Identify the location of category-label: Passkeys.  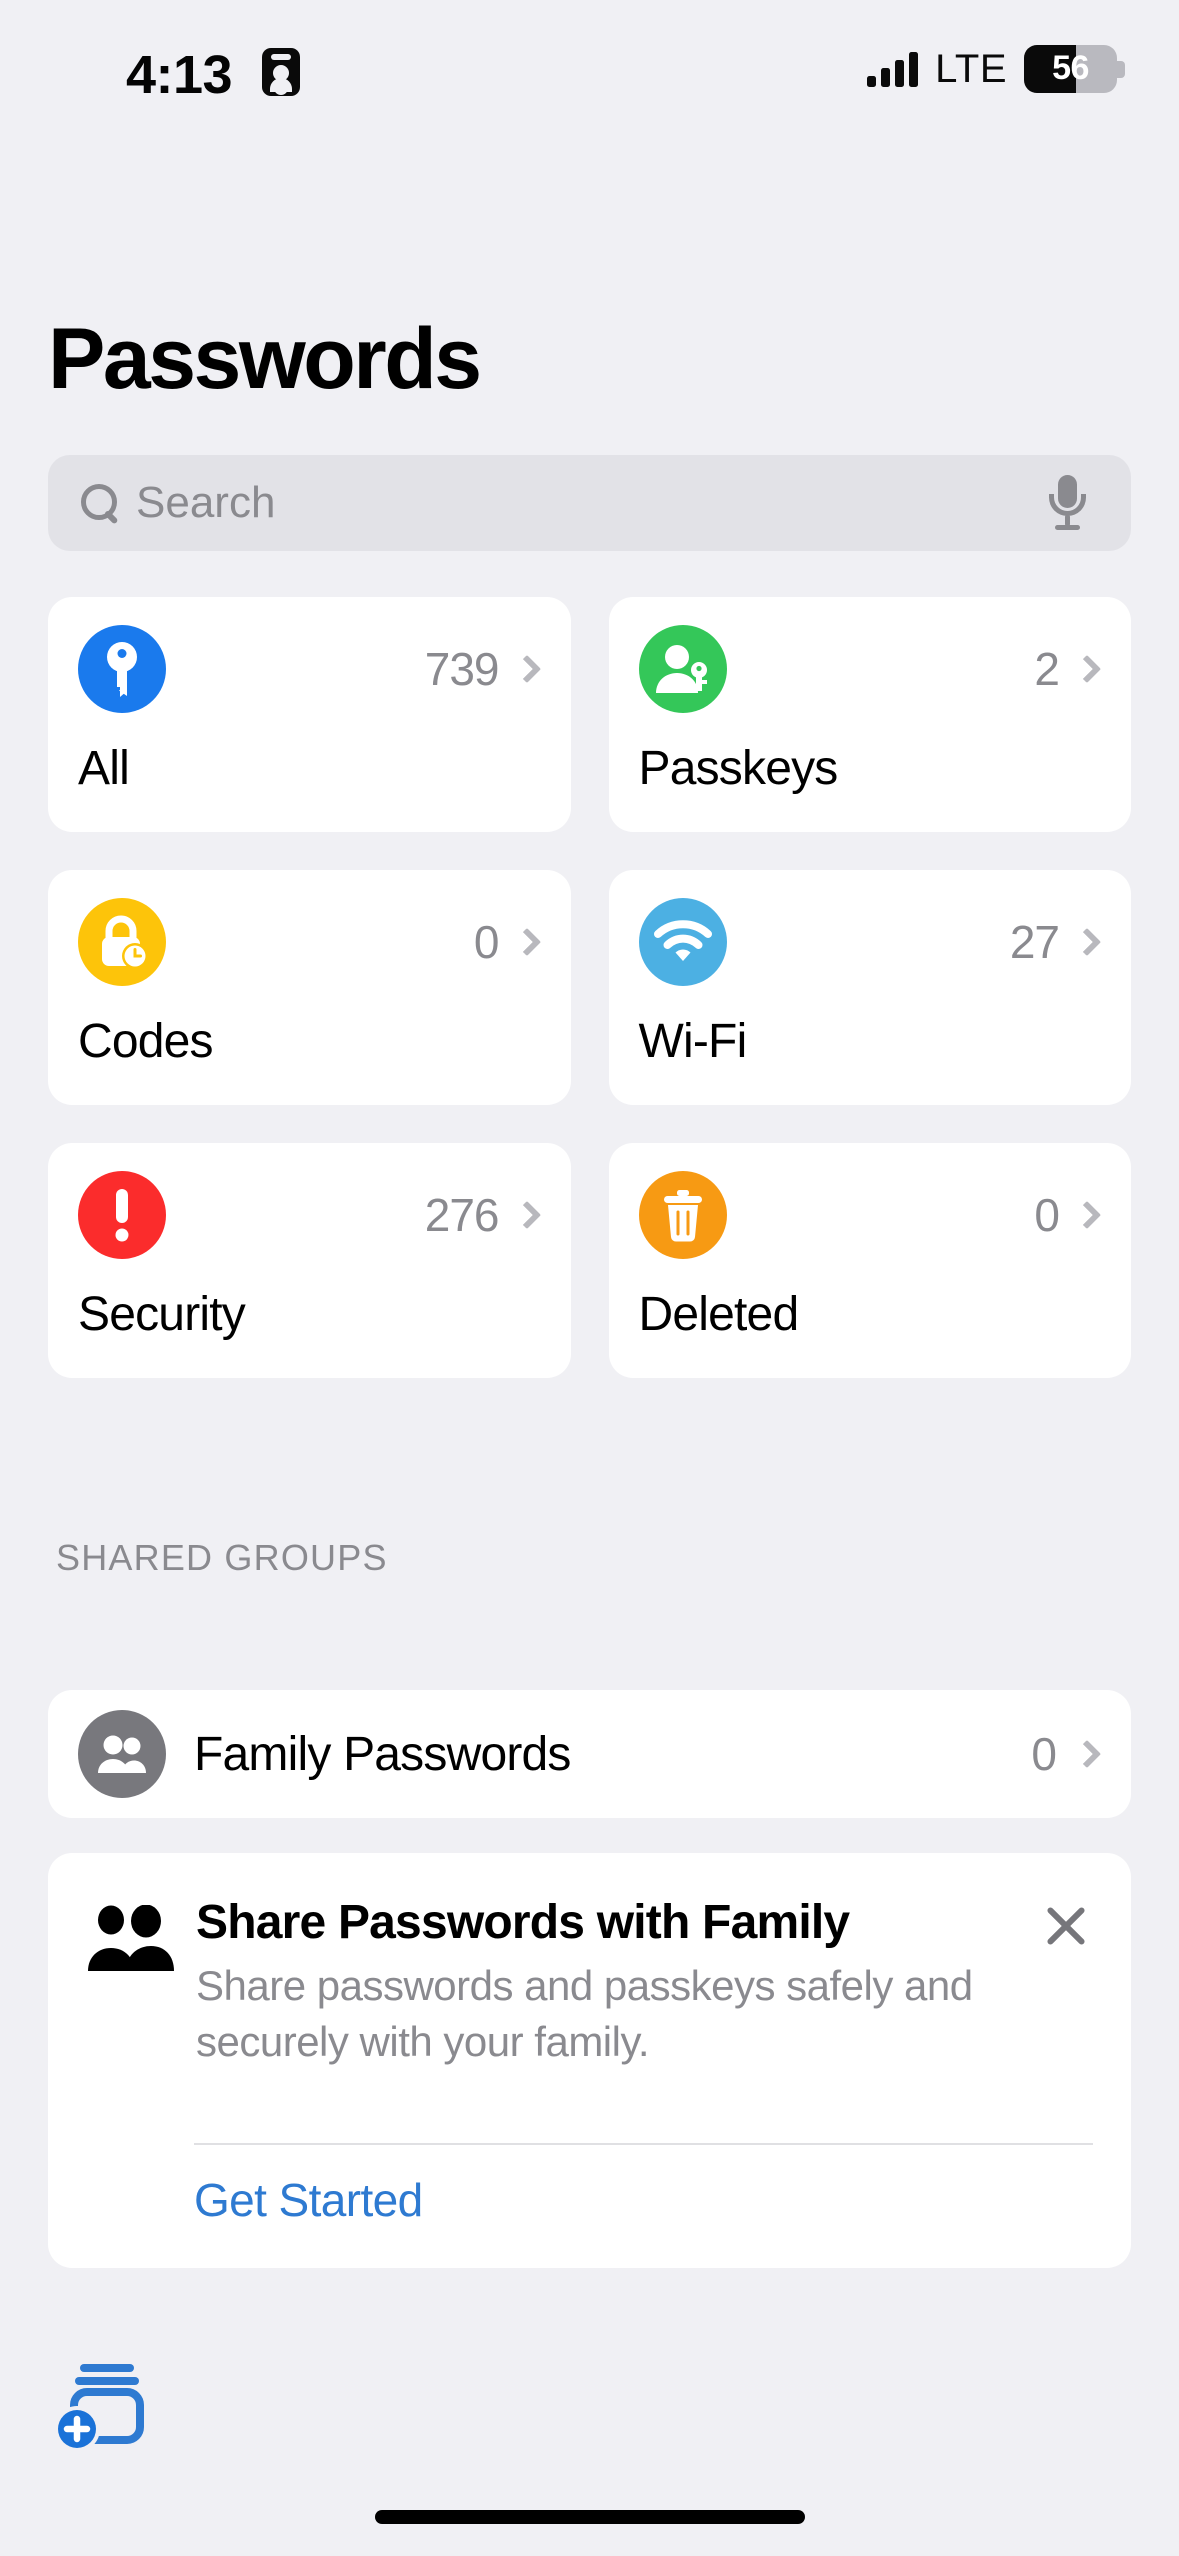
(738, 768).